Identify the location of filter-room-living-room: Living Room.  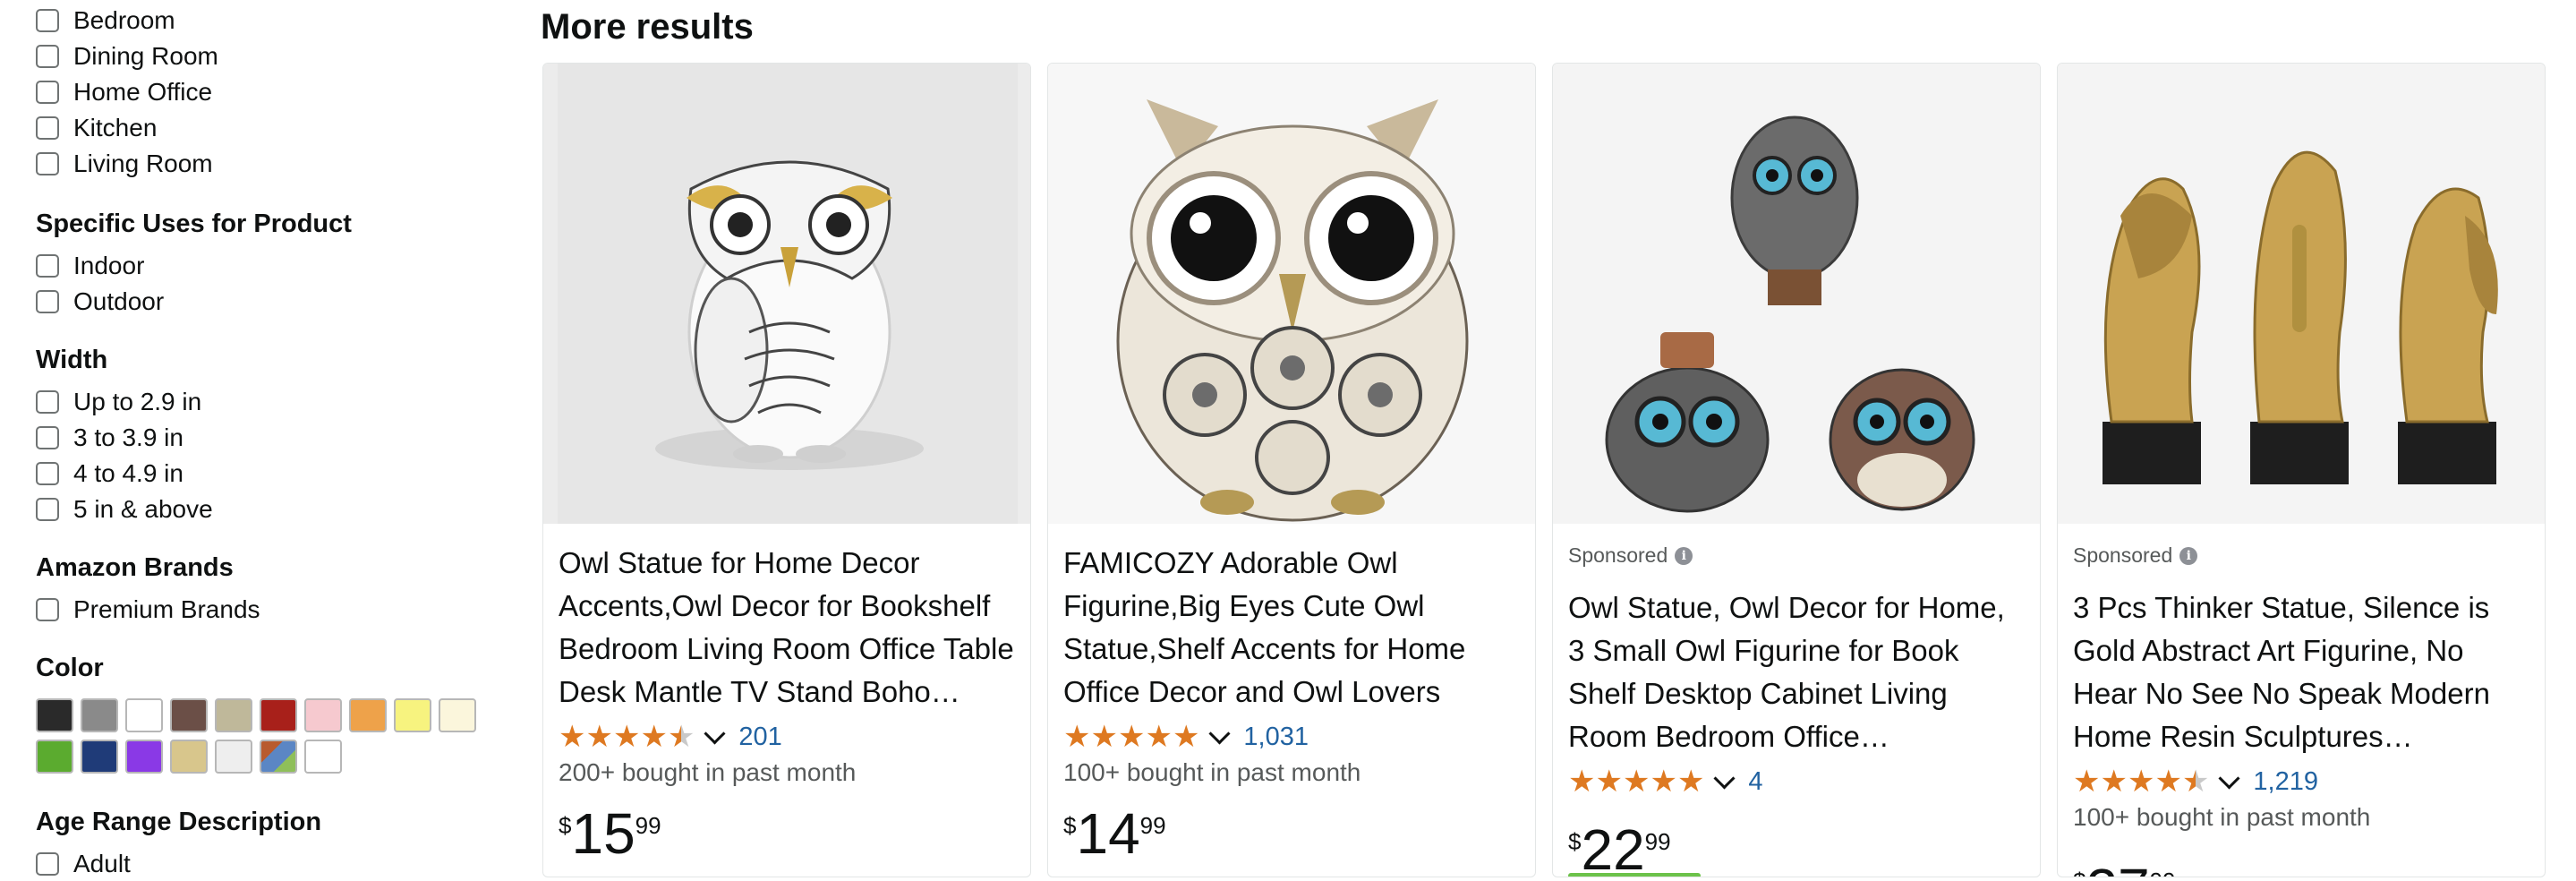
(124, 164).